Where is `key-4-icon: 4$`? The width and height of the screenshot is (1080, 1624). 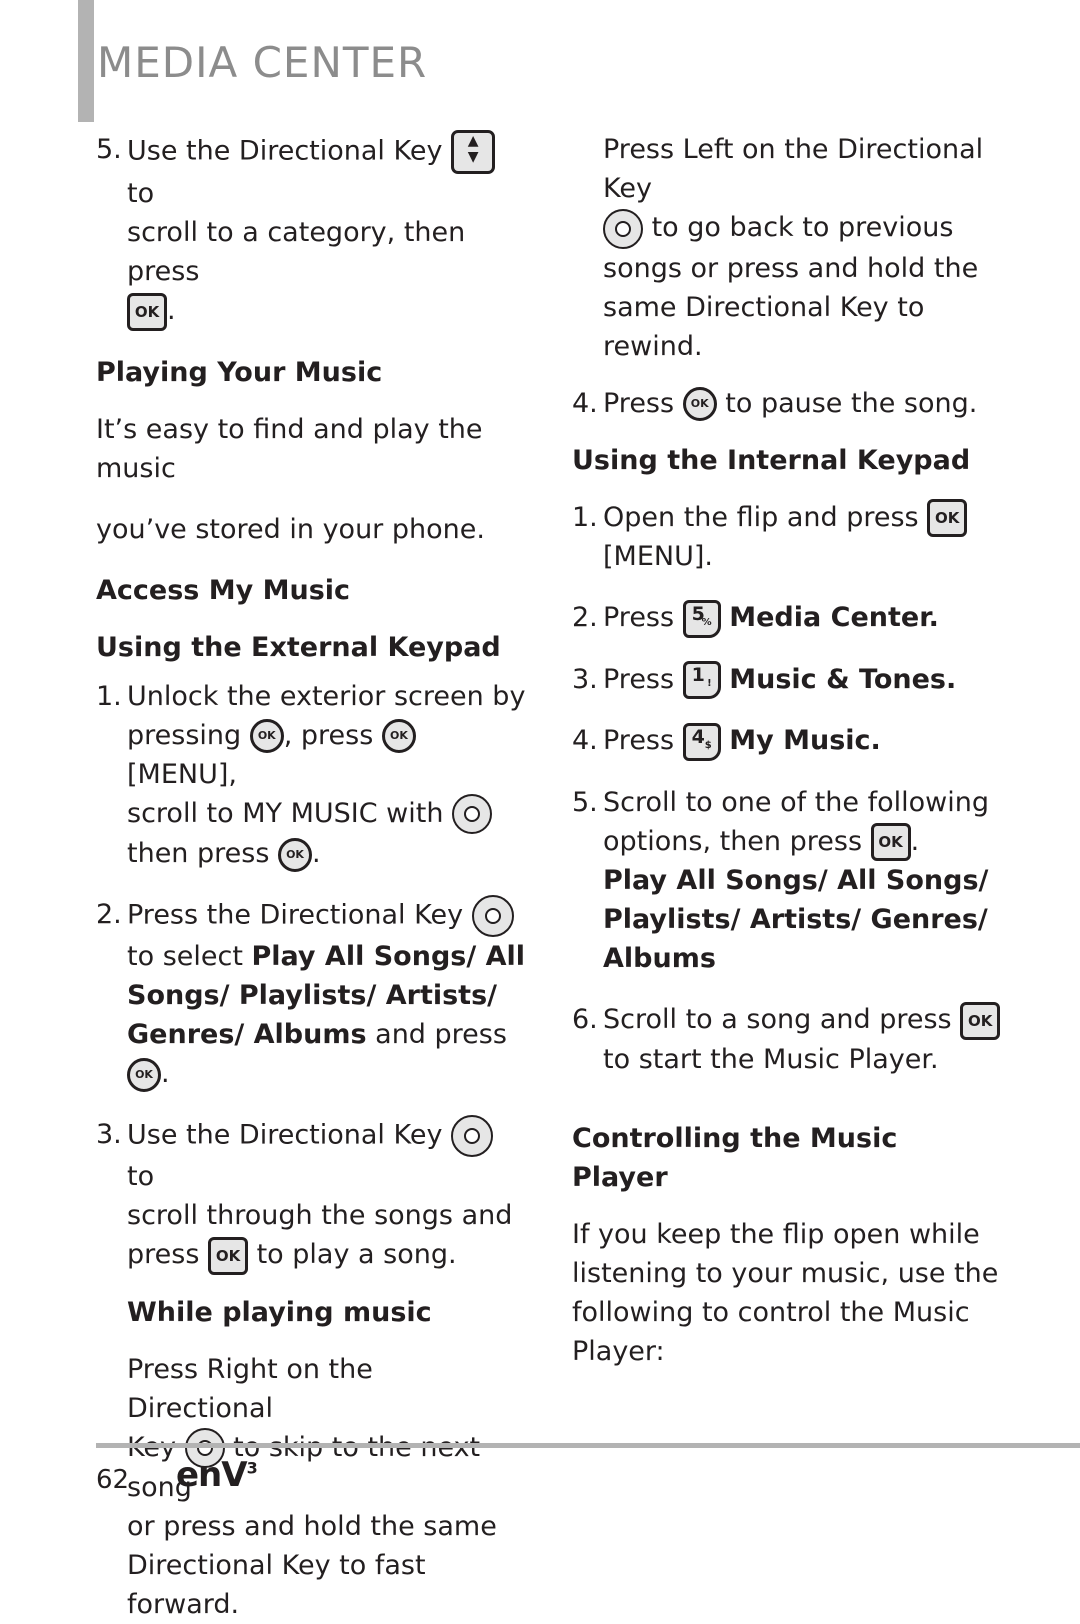
key-4-icon: 4$ is located at coordinates (702, 742).